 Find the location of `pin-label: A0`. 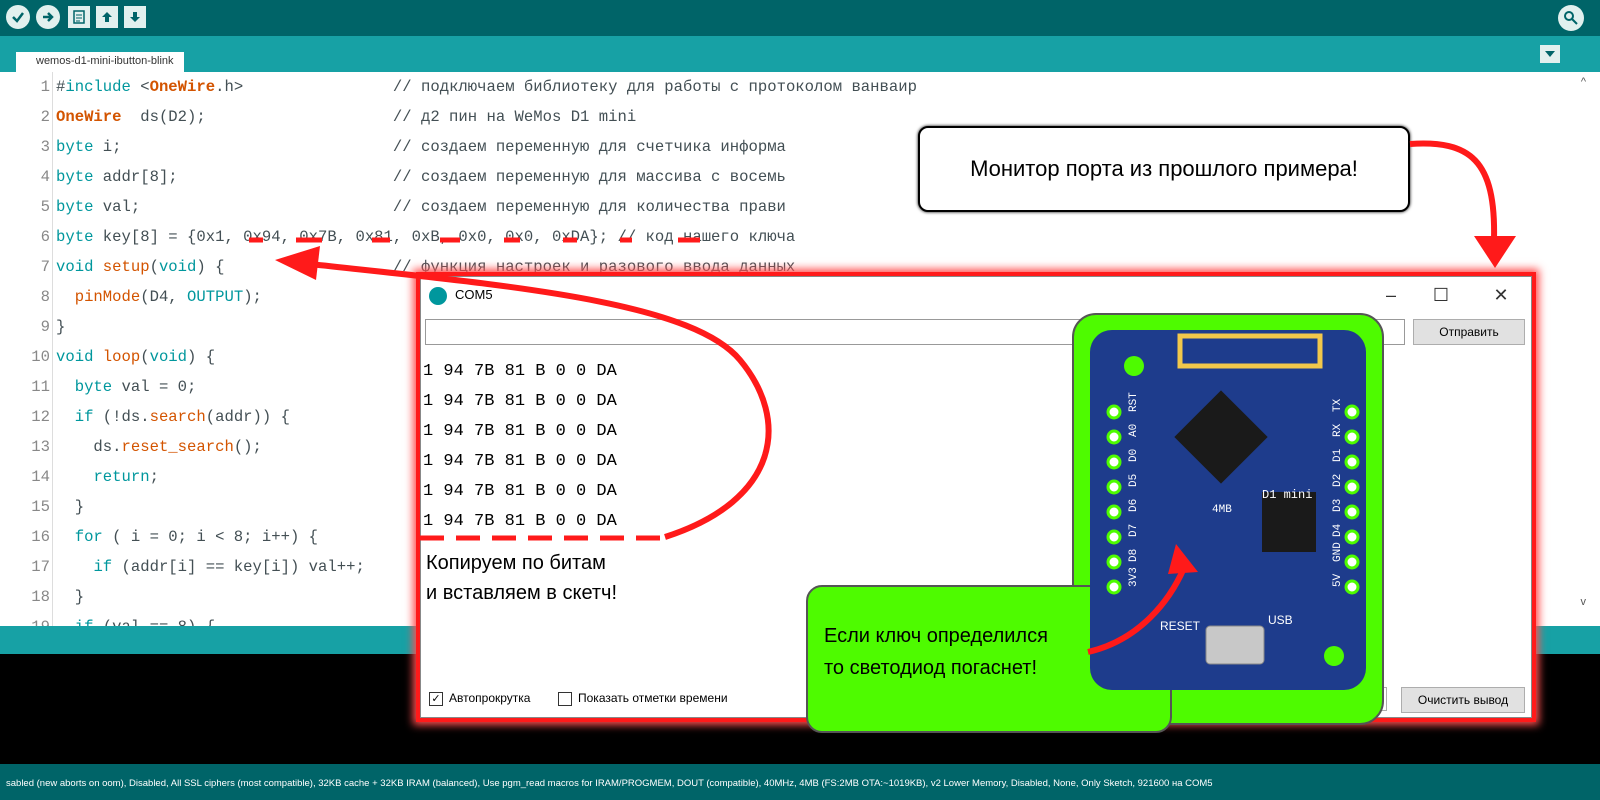

pin-label: A0 is located at coordinates (1134, 430).